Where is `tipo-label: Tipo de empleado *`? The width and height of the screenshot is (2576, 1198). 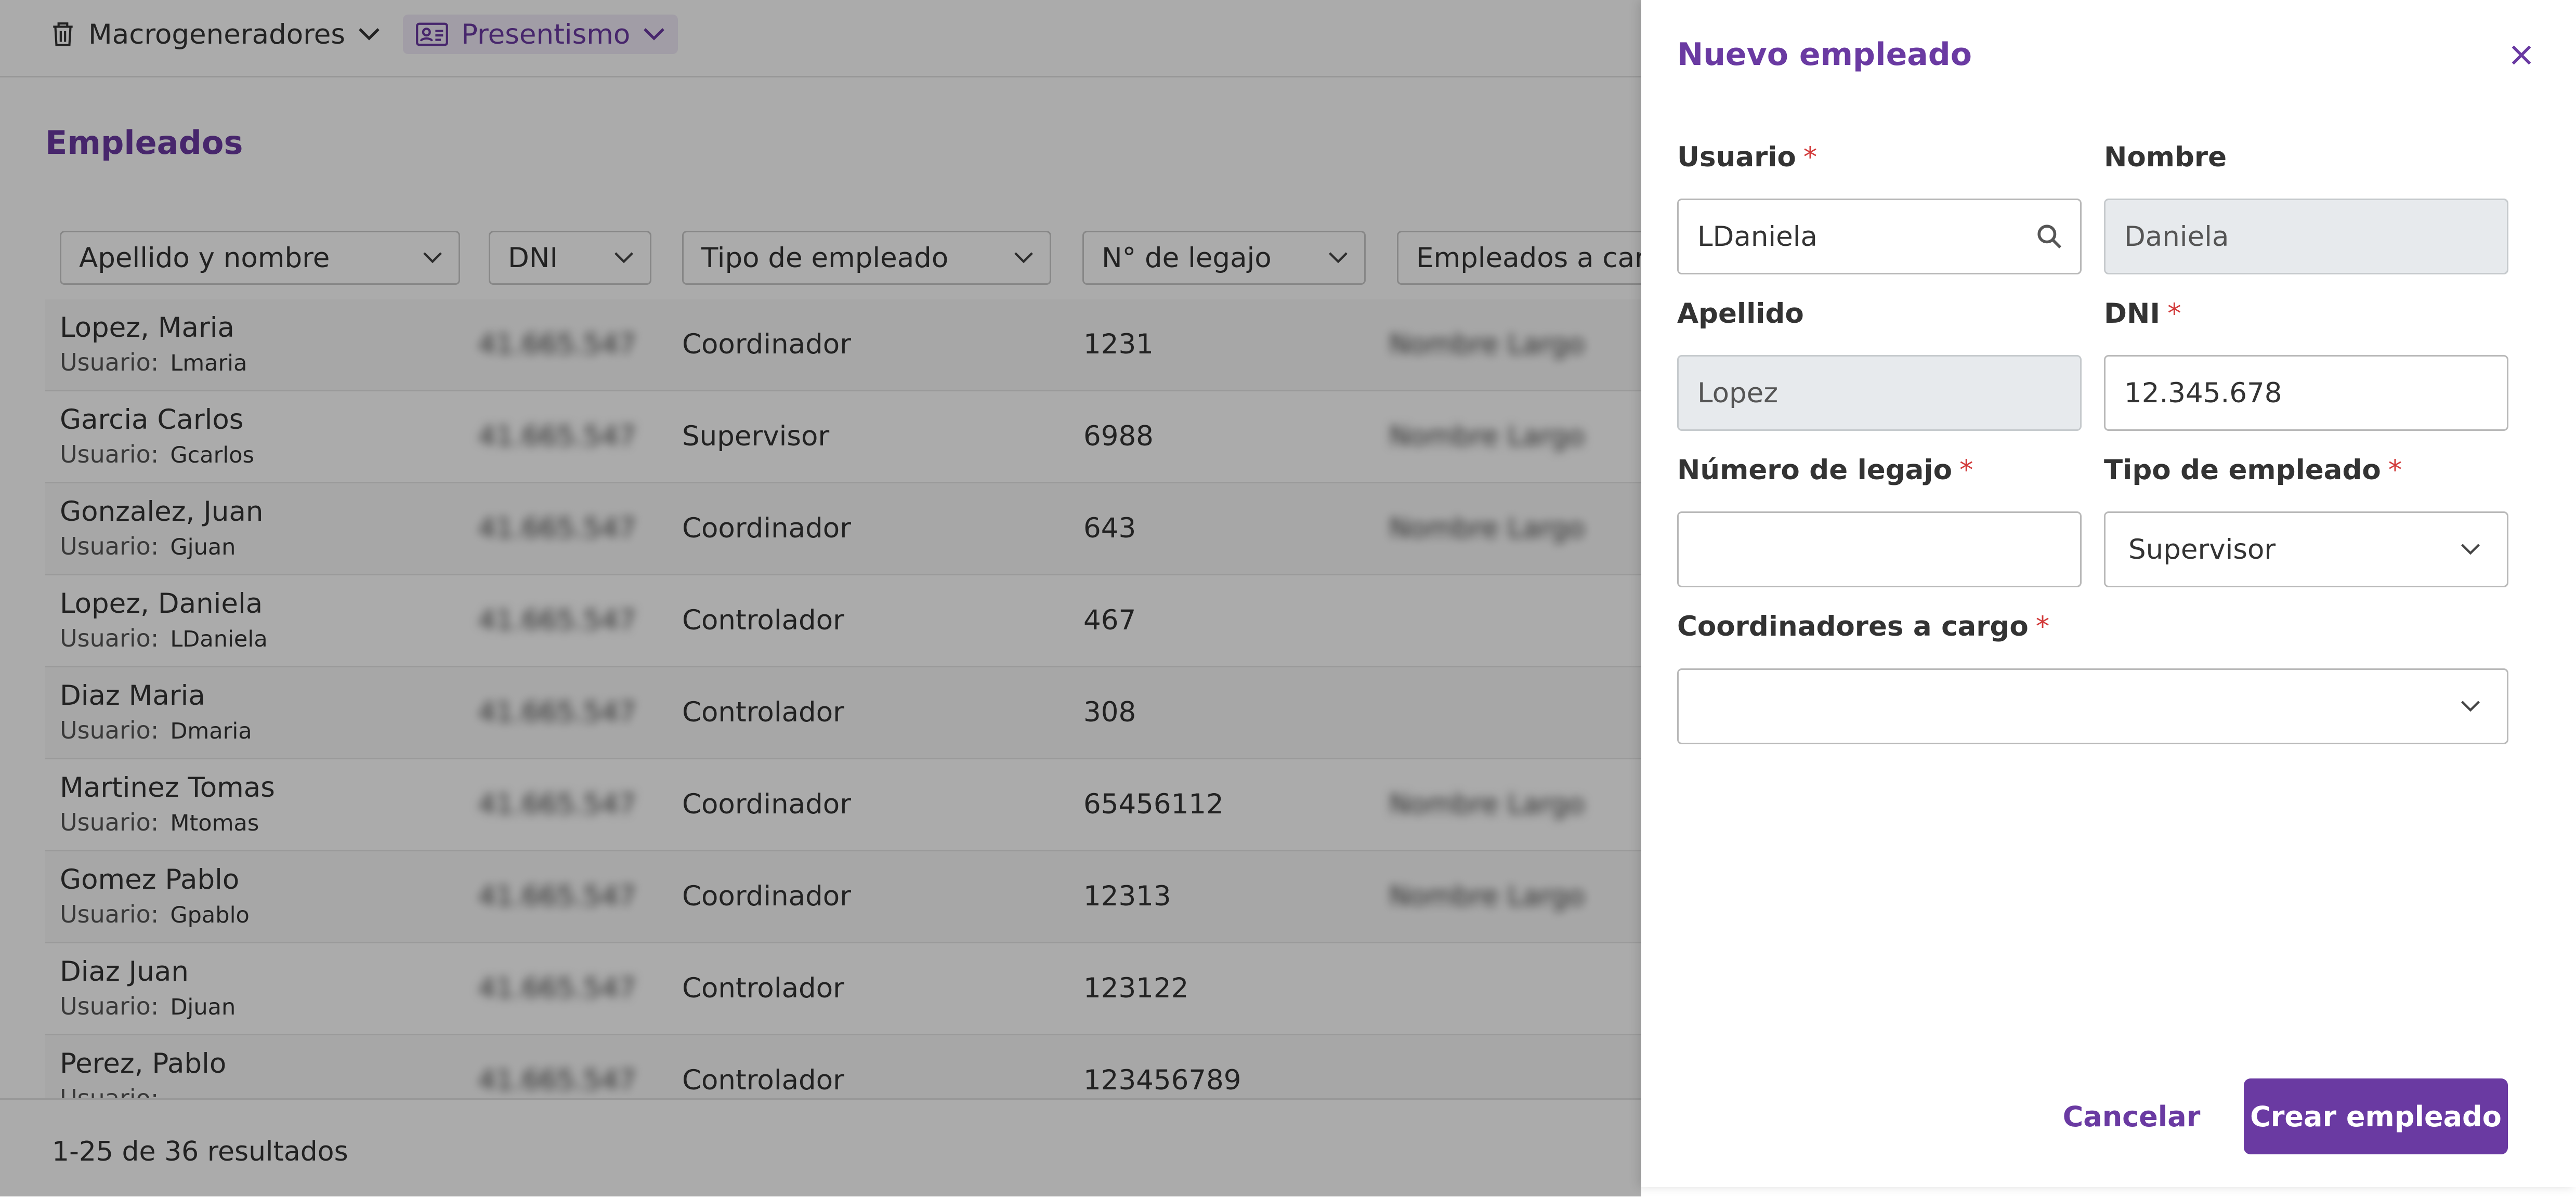
tipo-label: Tipo de empleado * is located at coordinates (2253, 470).